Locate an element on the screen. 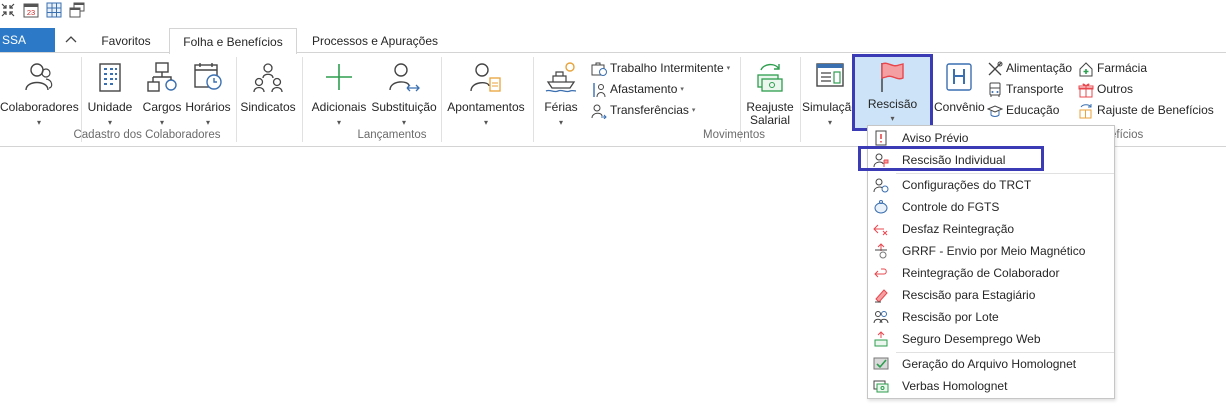  farmacia-button: Farmácia is located at coordinates (1112, 68).